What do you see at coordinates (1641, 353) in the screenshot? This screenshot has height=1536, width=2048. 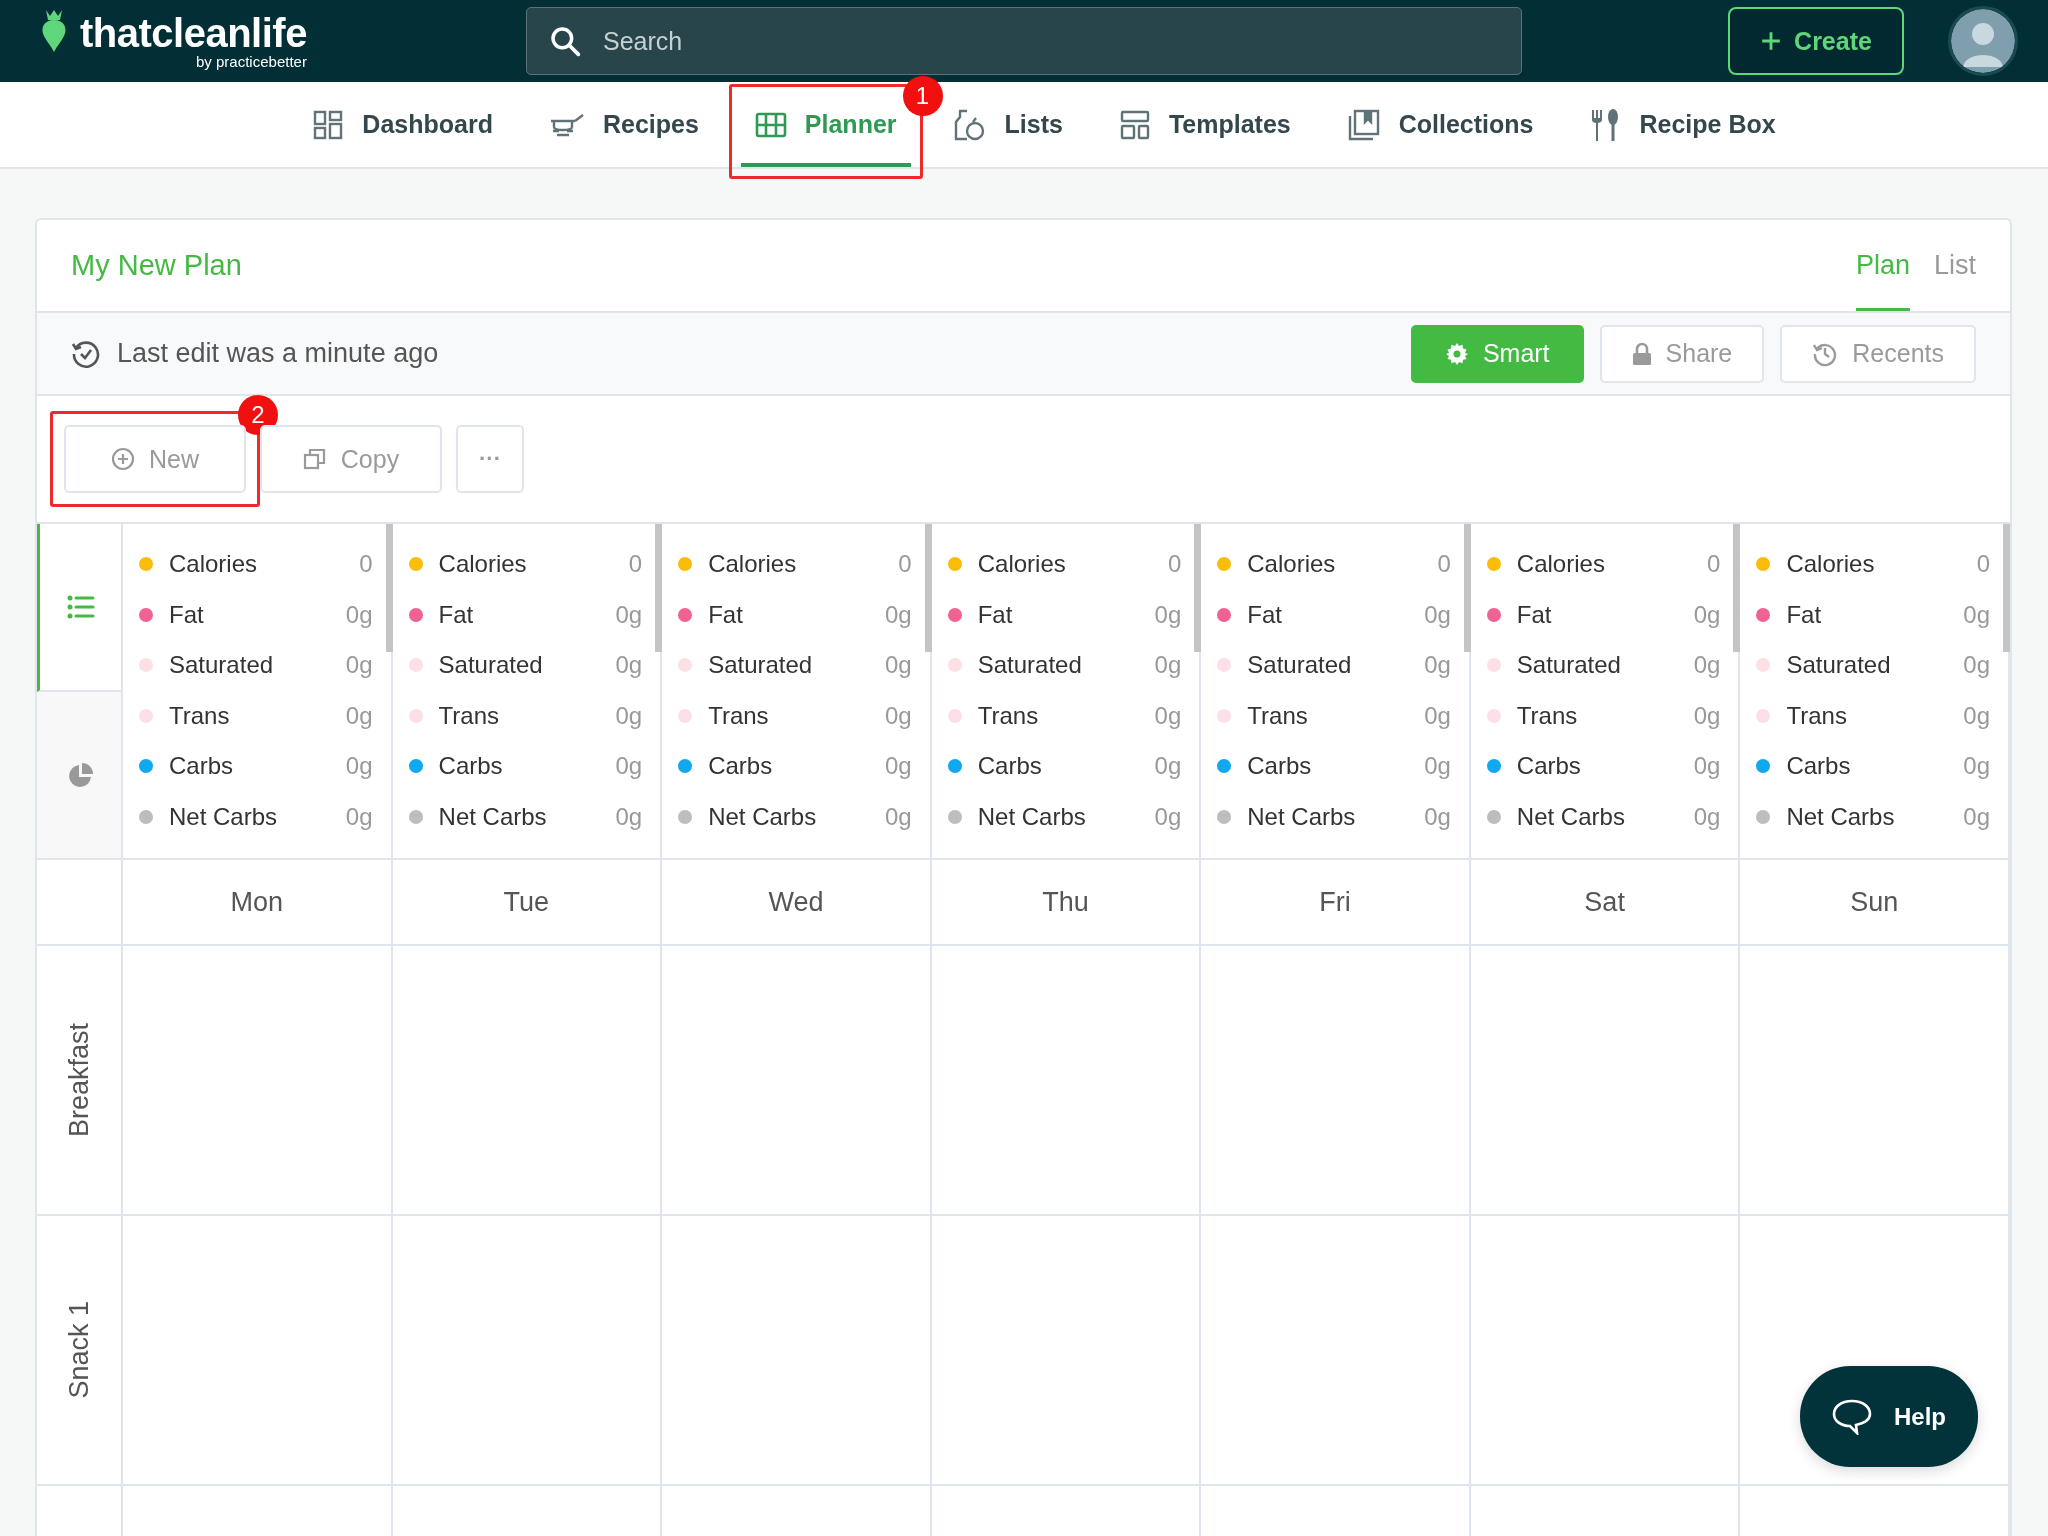 I see `lock-icon` at bounding box center [1641, 353].